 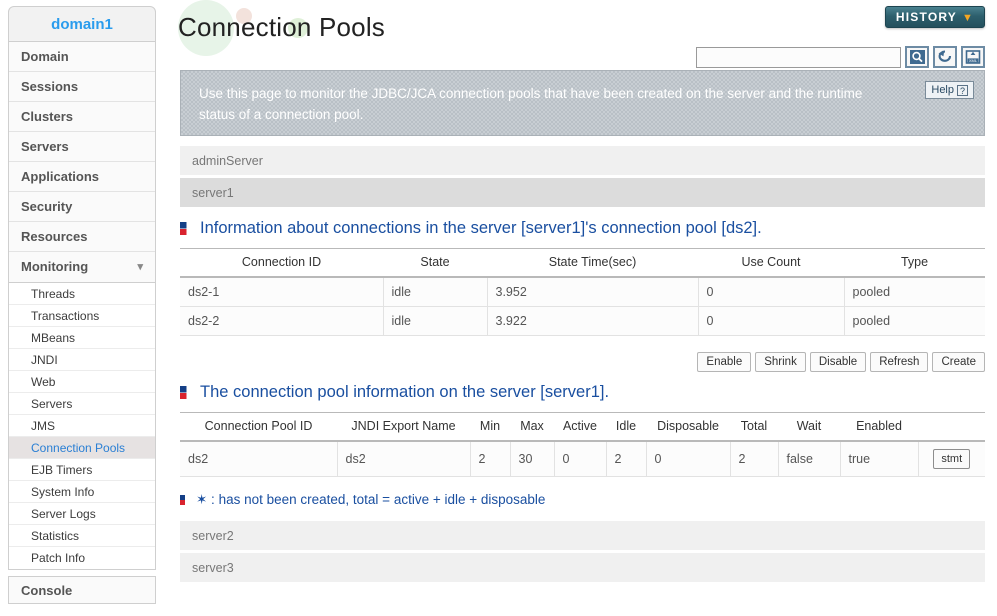 I want to click on sidebar-subitem-label: Servers, so click(x=52, y=404).